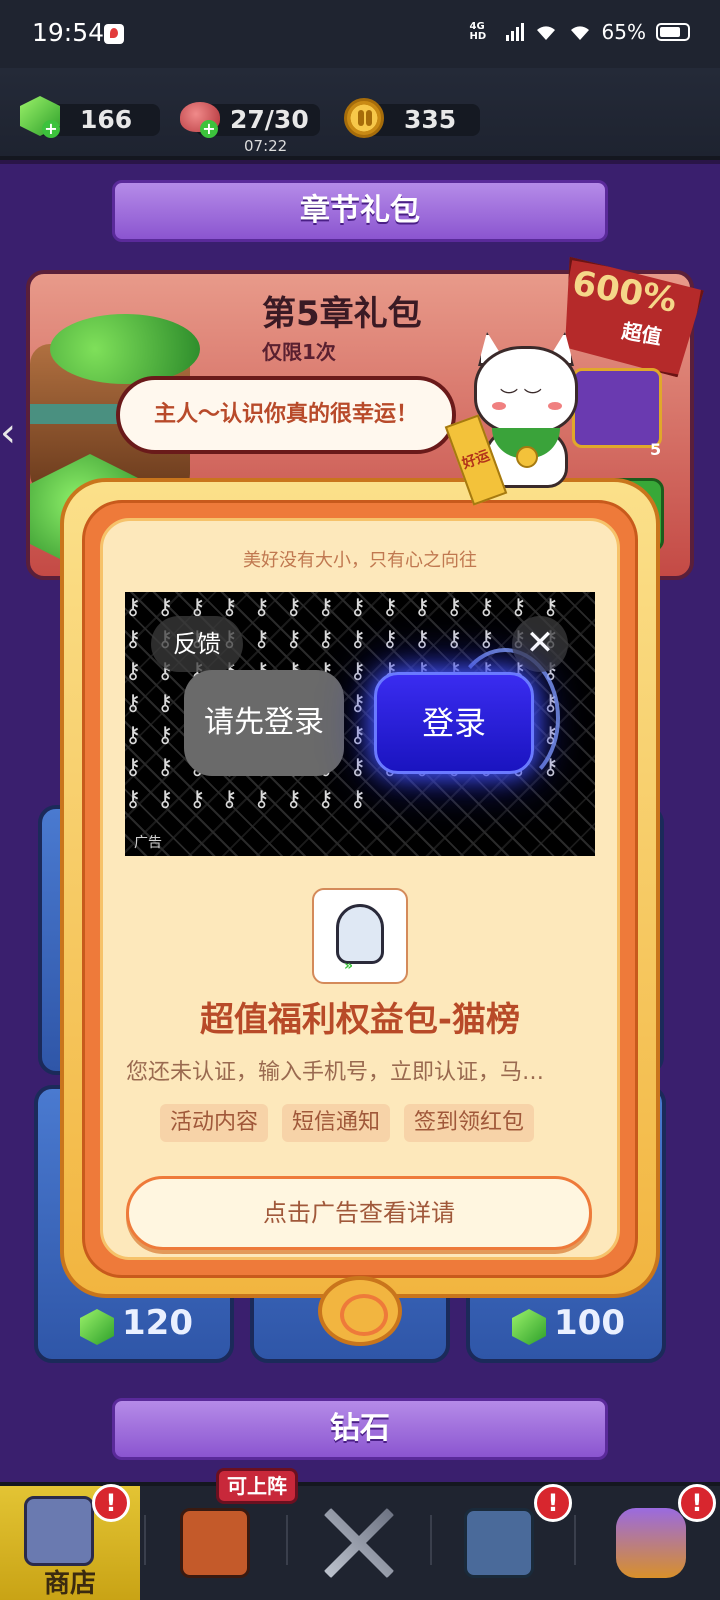 Image resolution: width=720 pixels, height=1600 pixels. I want to click on mascot-speech-bubble: 主人～认识你真的很幸运！, so click(286, 415).